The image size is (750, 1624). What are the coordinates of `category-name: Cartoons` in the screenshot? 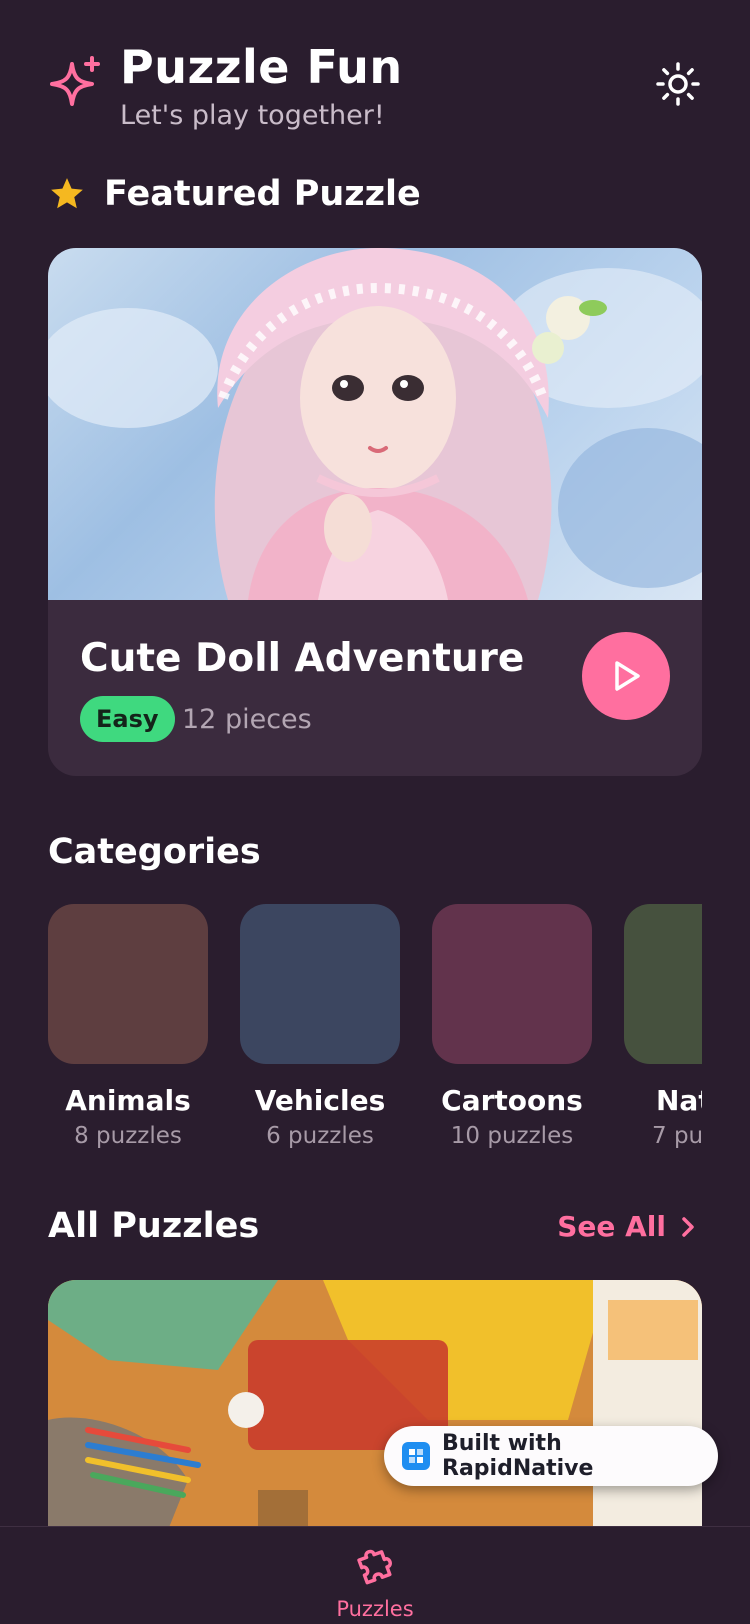 It's located at (512, 1100).